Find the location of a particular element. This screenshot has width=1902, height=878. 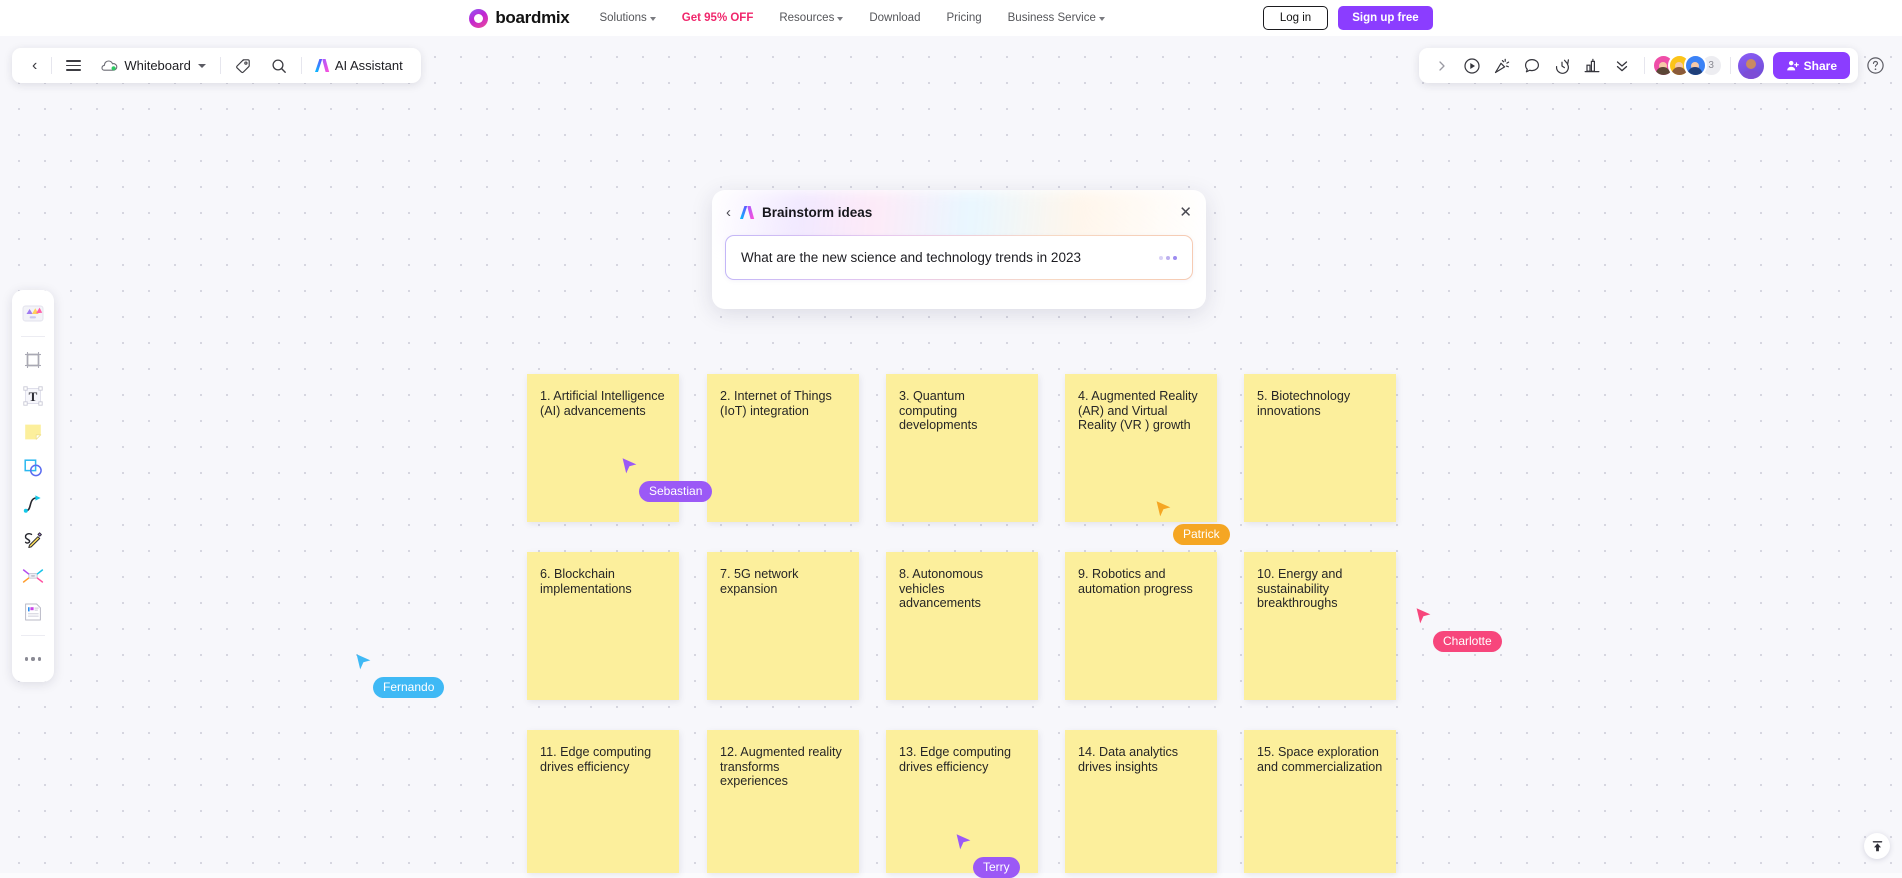

boardmix-logo-mark is located at coordinates (478, 18).